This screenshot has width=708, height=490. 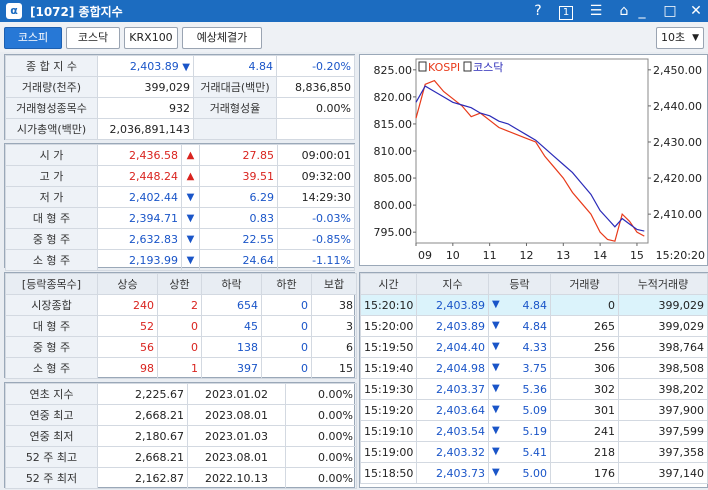 I want to click on price-row: 소 형 주 2,193.99 ▼ 24.64 -1.11%, so click(x=180, y=260).